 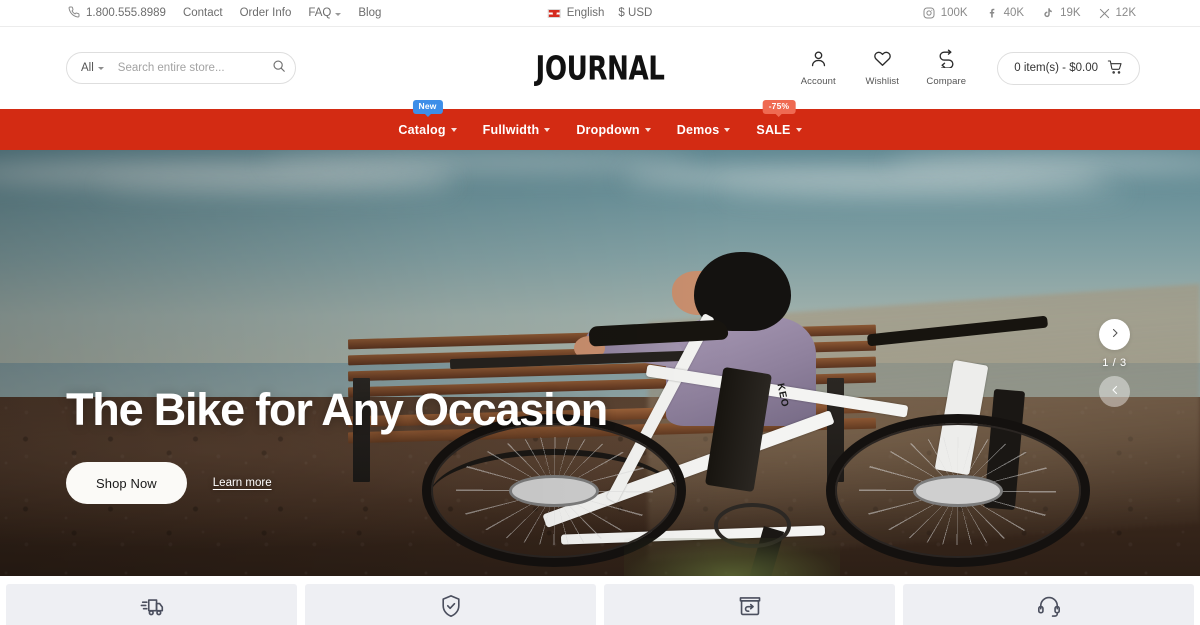 I want to click on feature-support, so click(x=1048, y=604).